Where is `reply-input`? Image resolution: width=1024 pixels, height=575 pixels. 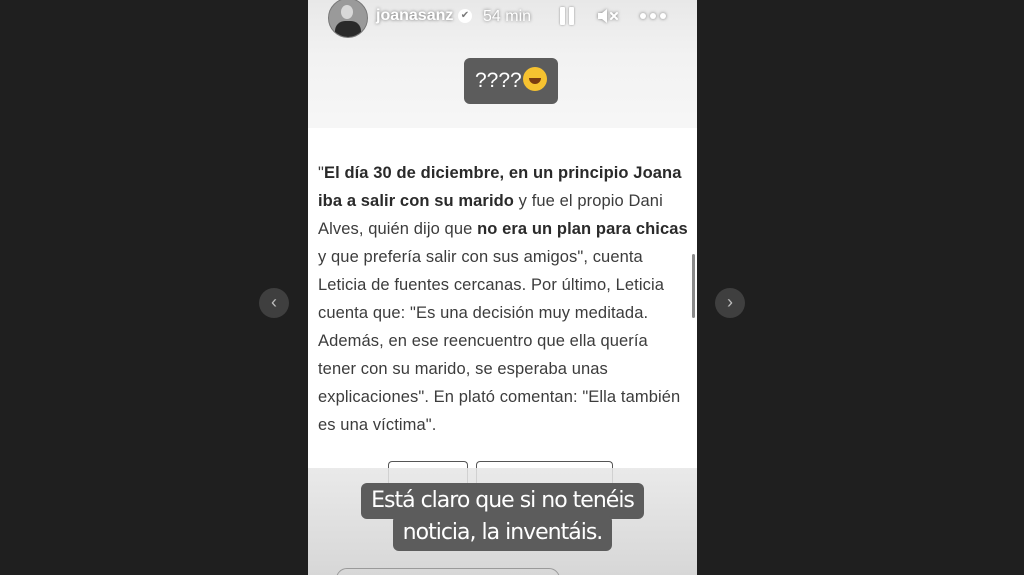
reply-input is located at coordinates (448, 571).